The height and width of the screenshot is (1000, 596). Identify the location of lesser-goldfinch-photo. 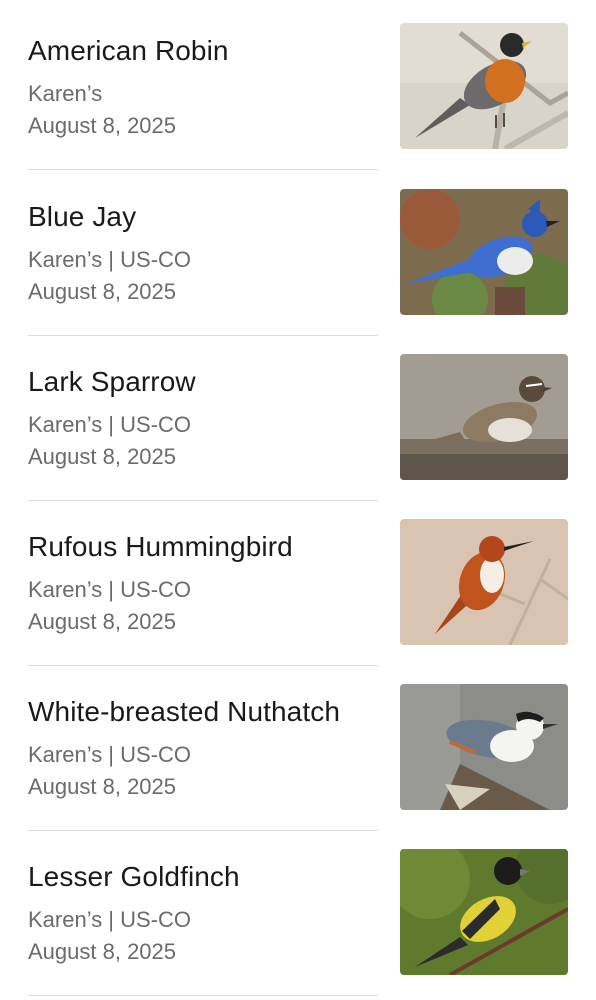
(484, 912).